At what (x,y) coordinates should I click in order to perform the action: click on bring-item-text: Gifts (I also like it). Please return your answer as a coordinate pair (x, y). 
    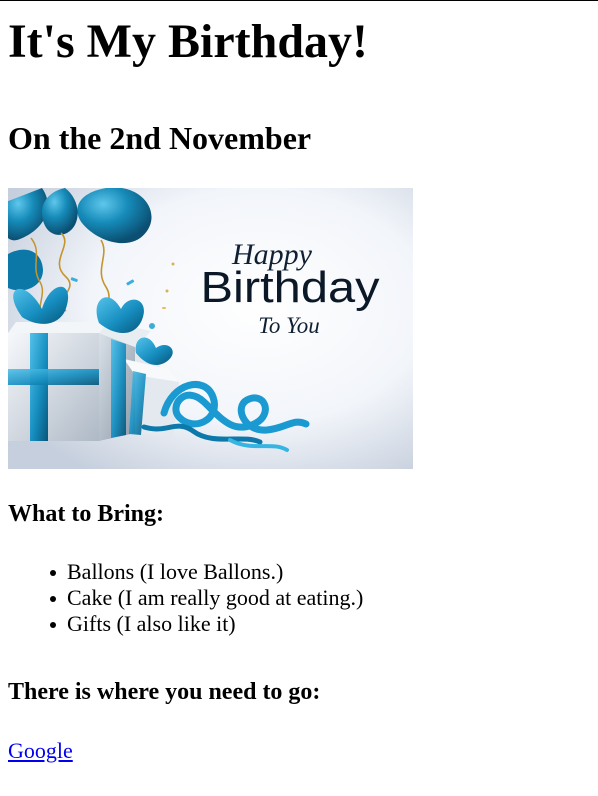
    Looking at the image, I should click on (151, 623).